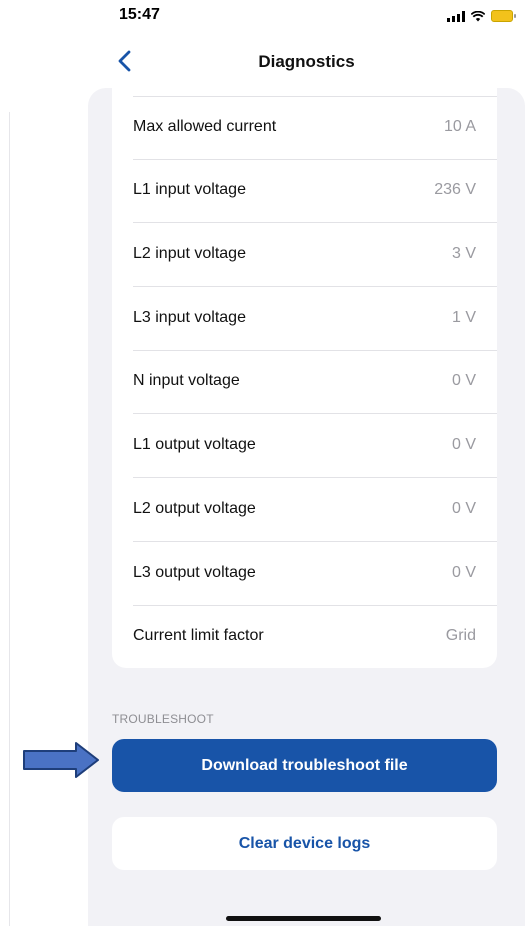 The width and height of the screenshot is (525, 926). I want to click on clear-device-logs-button: Clear device logs, so click(304, 843).